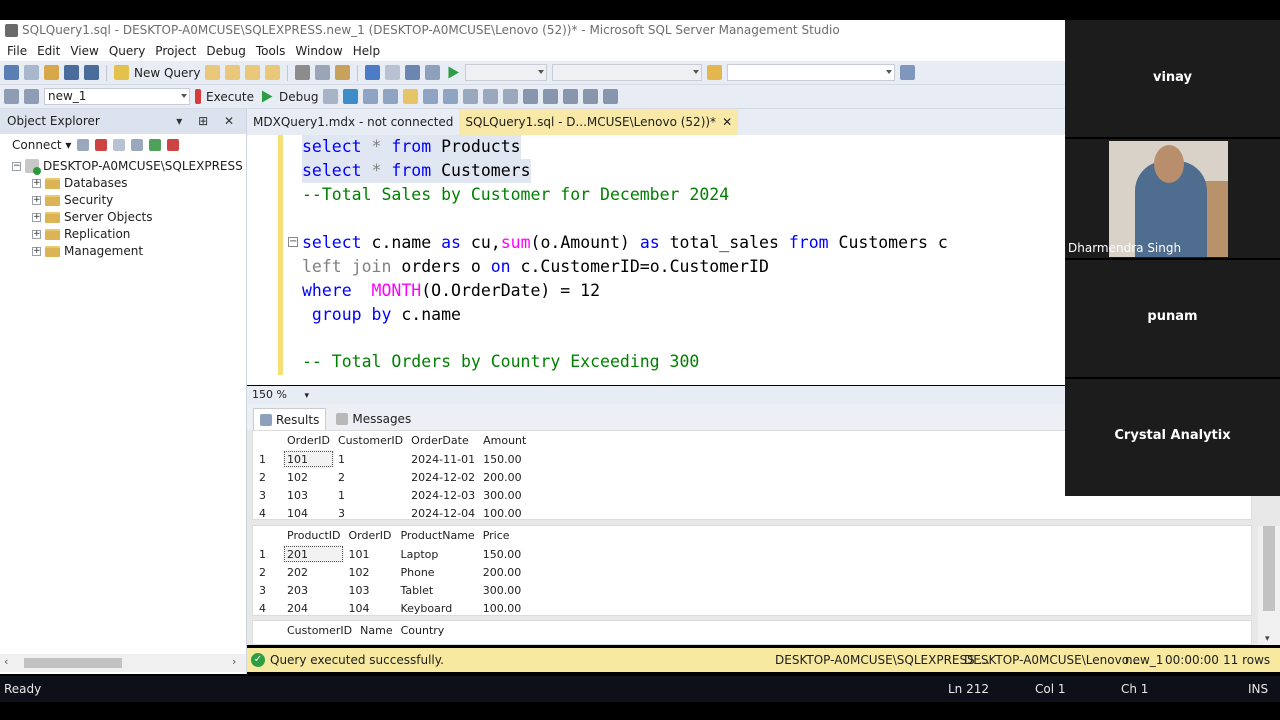 This screenshot has width=1280, height=720. Describe the element at coordinates (511, 96) in the screenshot. I see `results-to-file-icon` at that location.